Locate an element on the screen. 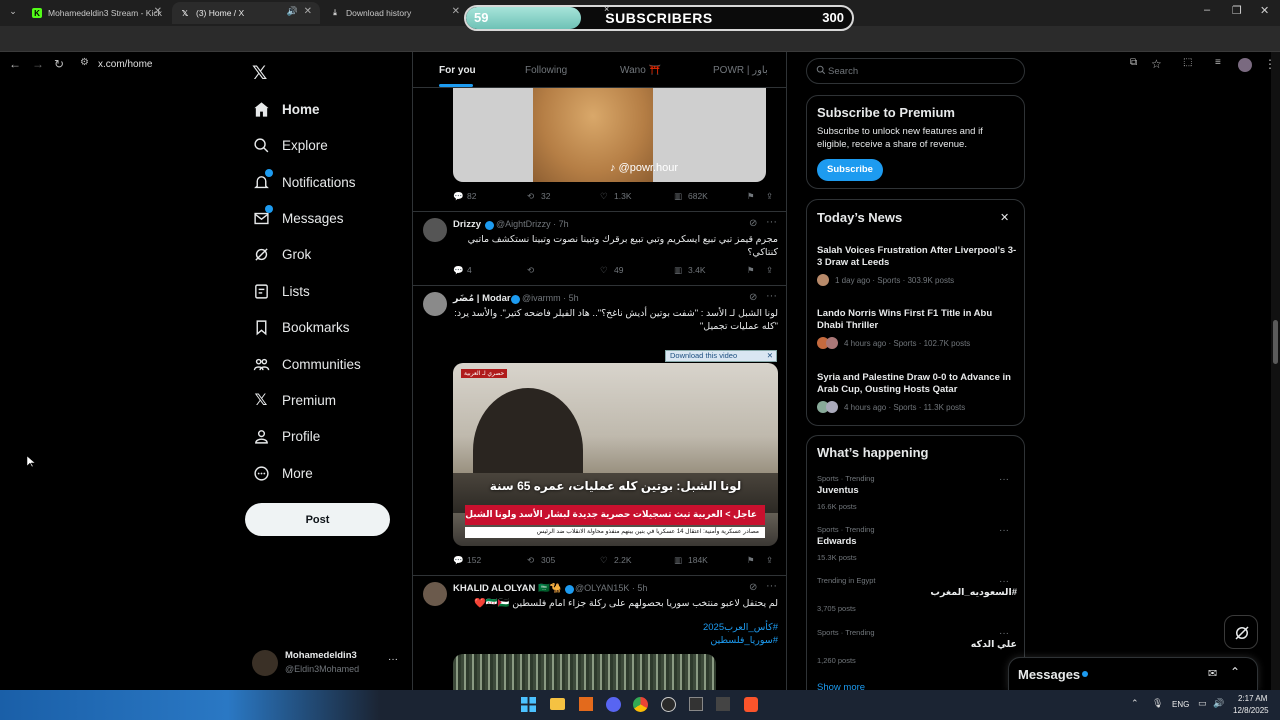 This screenshot has width=1280, height=720. page-scrollbar is located at coordinates (1275, 371).